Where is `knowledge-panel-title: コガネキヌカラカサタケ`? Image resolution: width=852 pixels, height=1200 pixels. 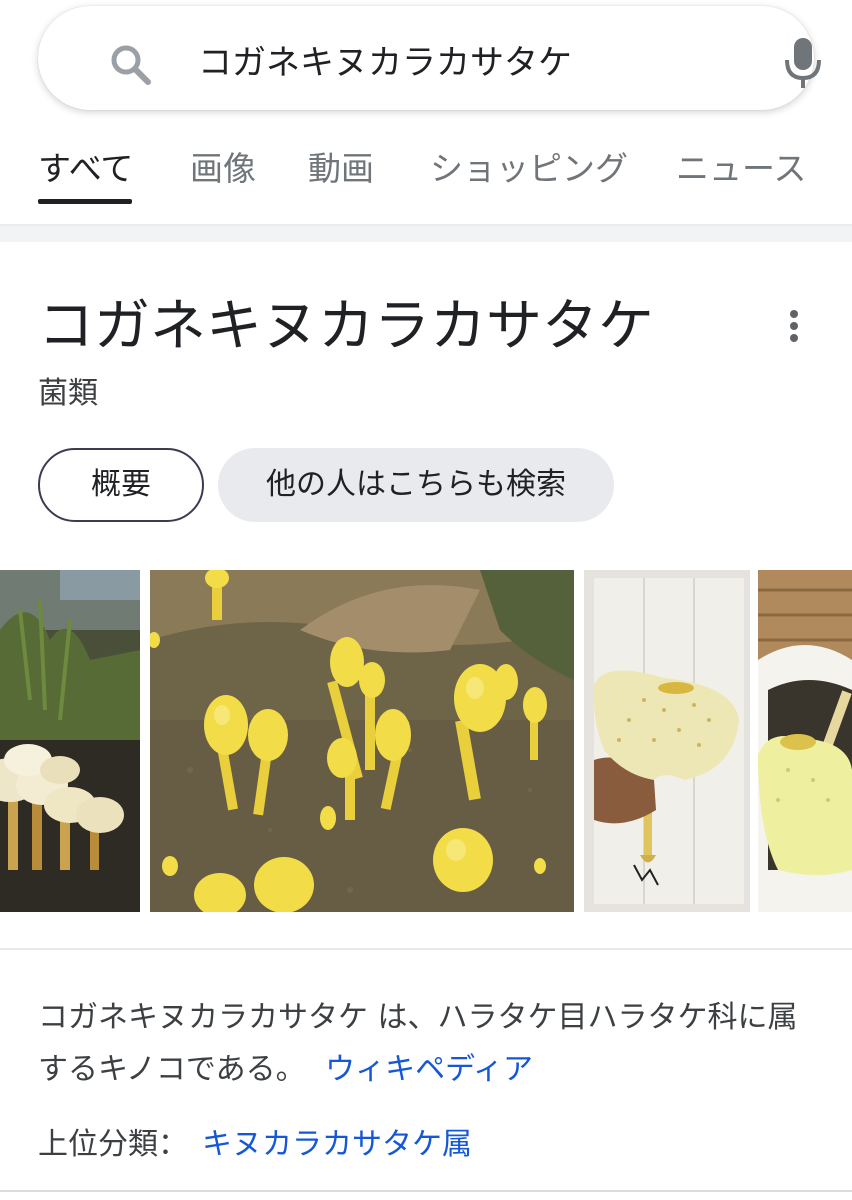 knowledge-panel-title: コガネキヌカラカサタケ is located at coordinates (346, 326).